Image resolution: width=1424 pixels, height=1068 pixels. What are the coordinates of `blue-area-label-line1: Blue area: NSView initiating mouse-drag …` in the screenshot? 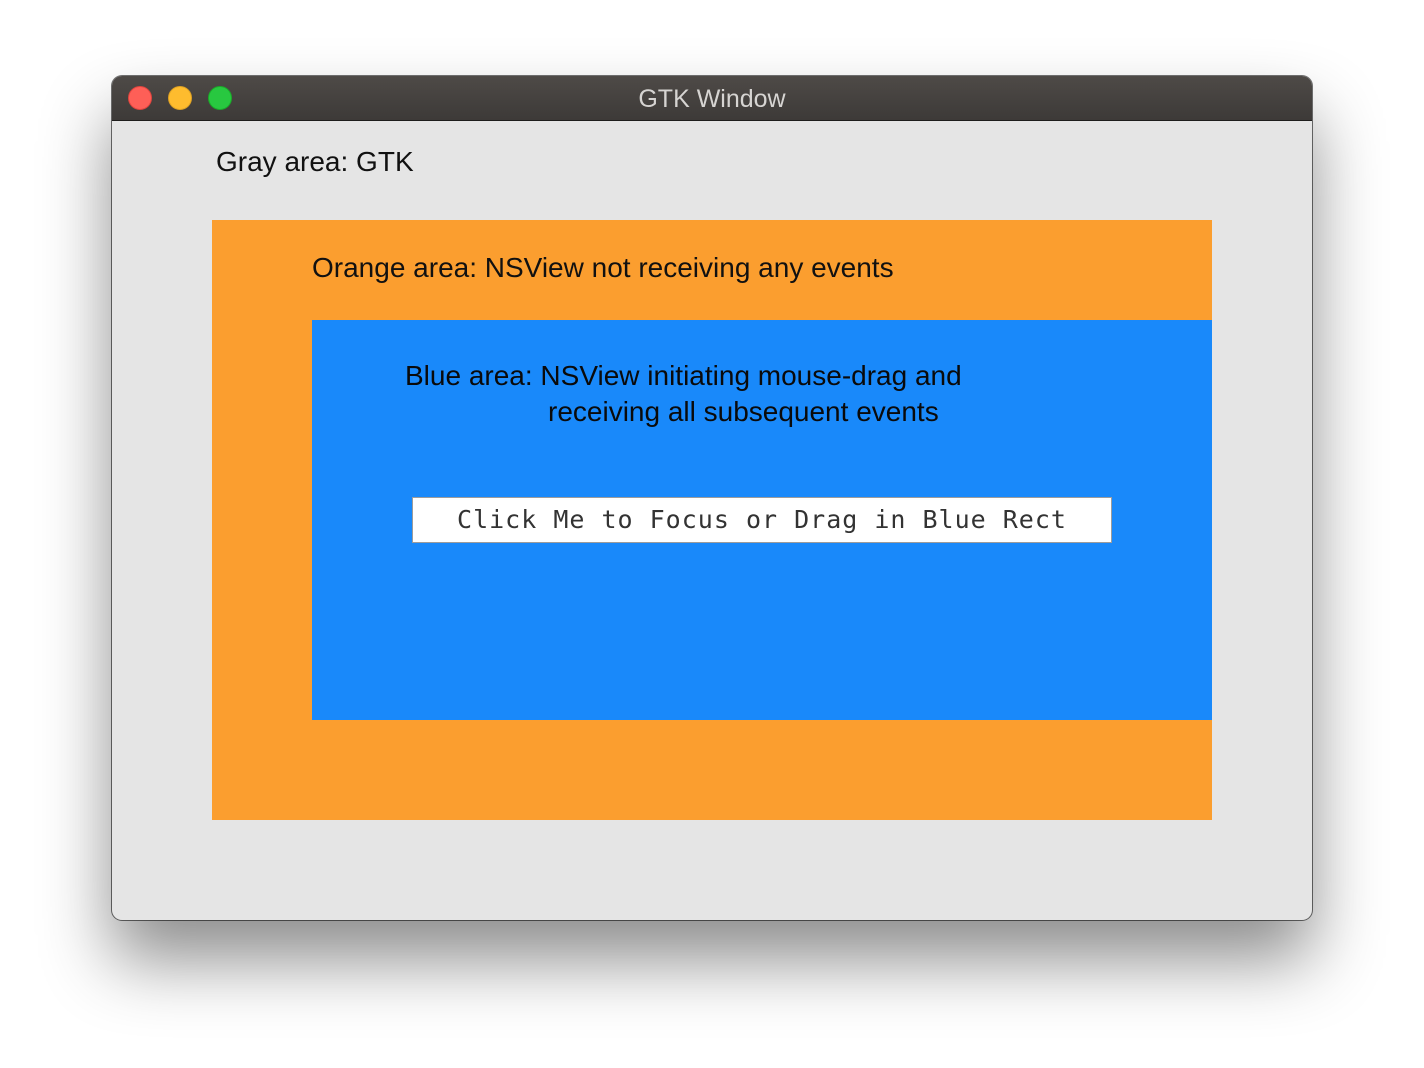 It's located at (683, 375).